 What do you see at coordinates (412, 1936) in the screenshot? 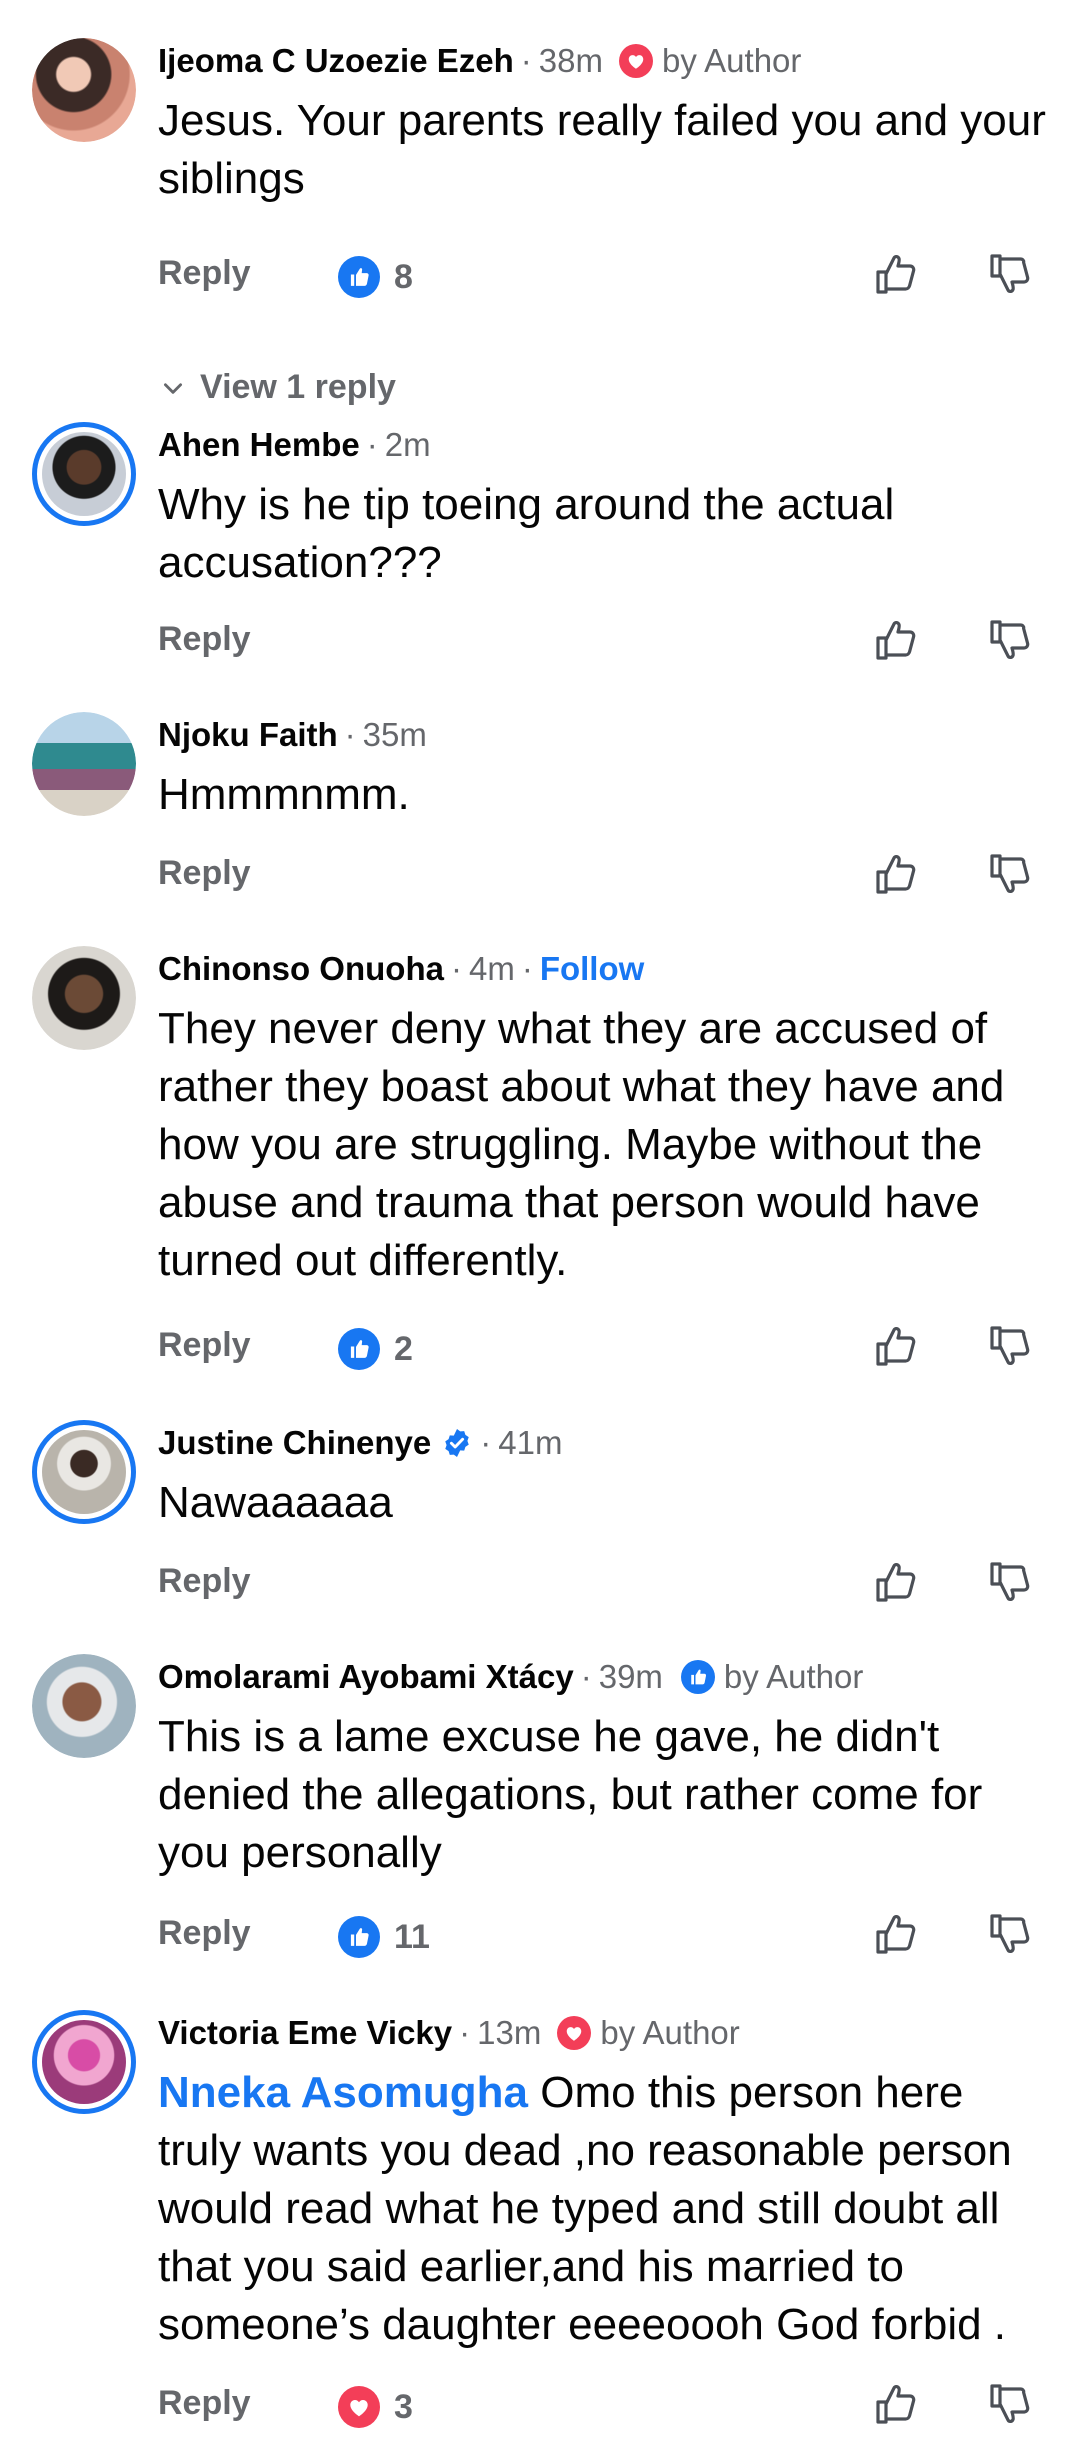
I see `reaction-count: 11` at bounding box center [412, 1936].